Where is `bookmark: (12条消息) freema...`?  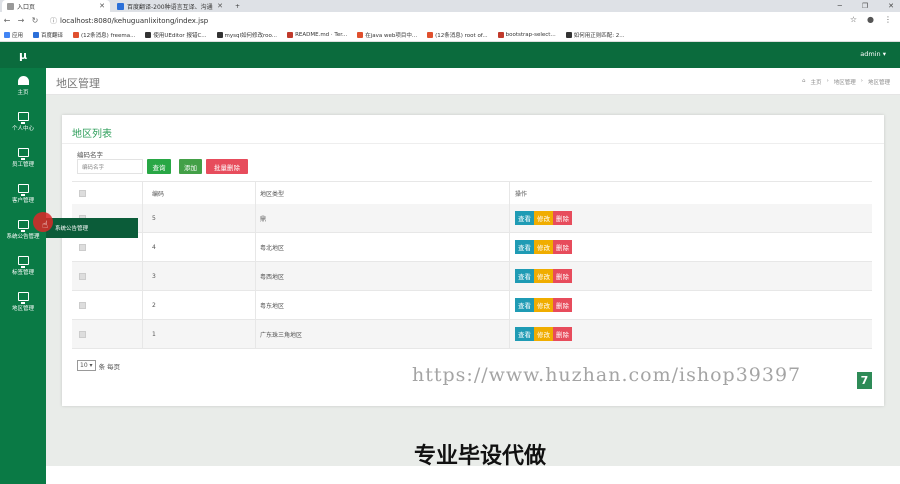
bookmark: (12条消息) freema... is located at coordinates (104, 35).